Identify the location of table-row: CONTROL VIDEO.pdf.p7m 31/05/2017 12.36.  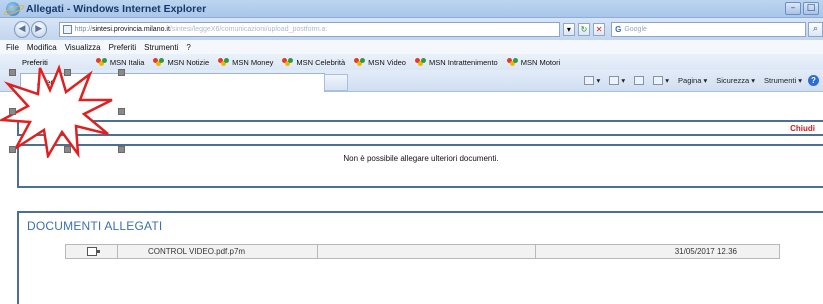
(422, 251).